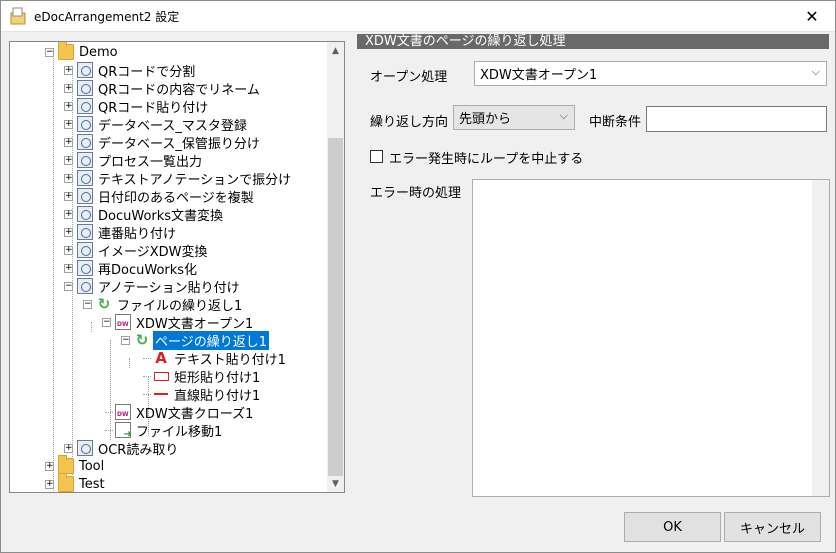  I want to click on tree-item: ↻ ページの繰り返し1, so click(202, 340).